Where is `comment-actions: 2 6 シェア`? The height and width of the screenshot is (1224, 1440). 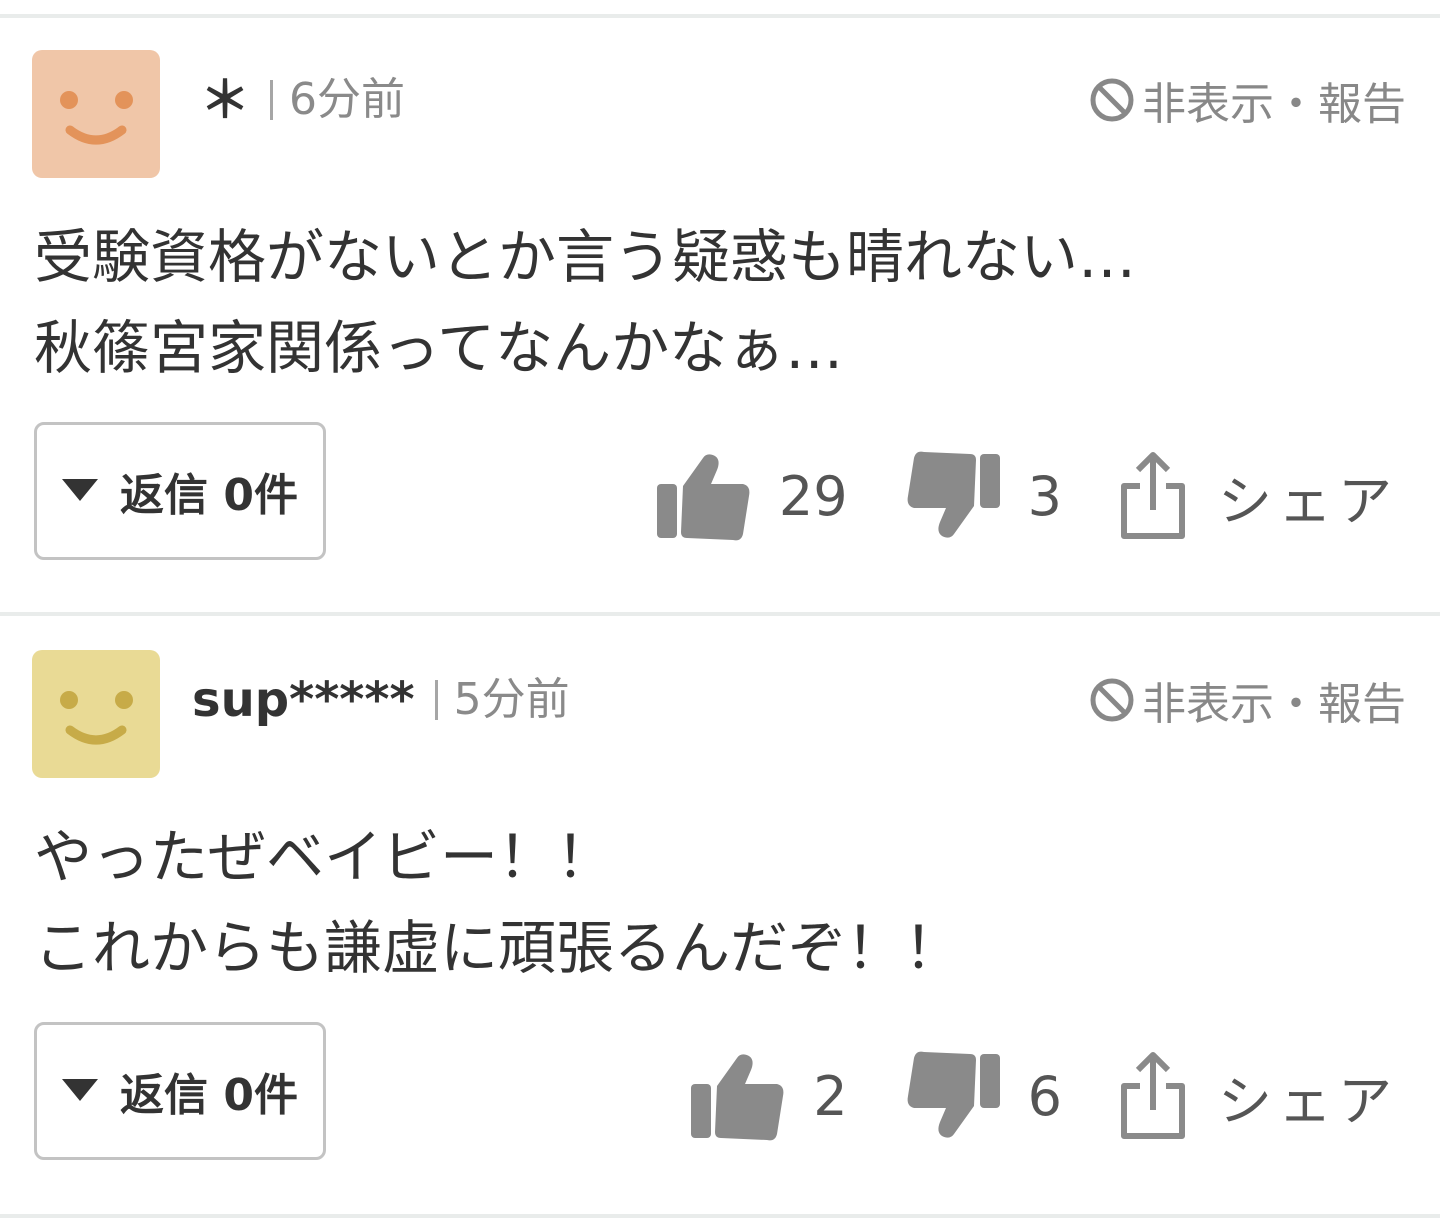 comment-actions: 2 6 シェア is located at coordinates (1043, 1096).